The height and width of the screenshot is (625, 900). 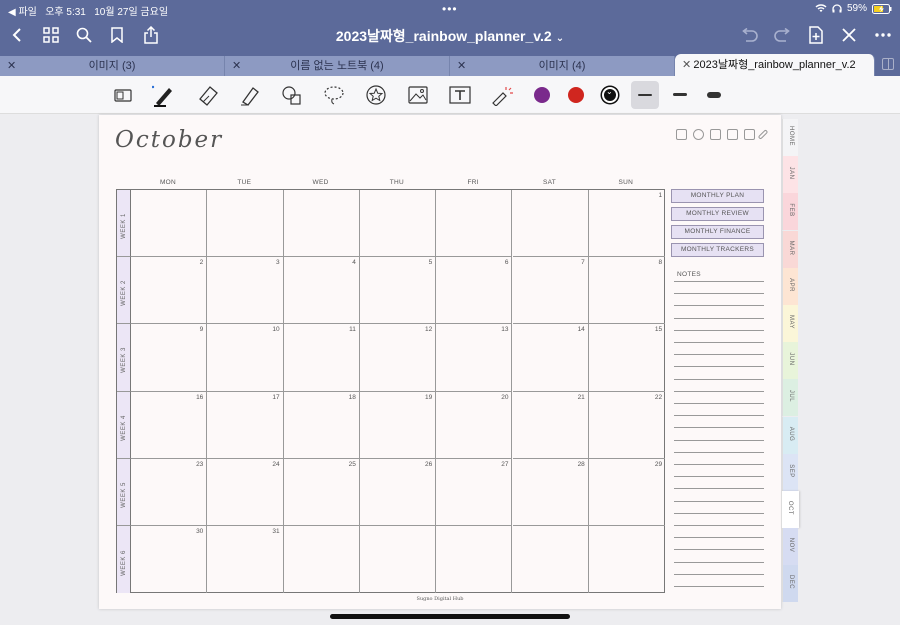 What do you see at coordinates (123, 95) in the screenshot?
I see `read-mode-icon` at bounding box center [123, 95].